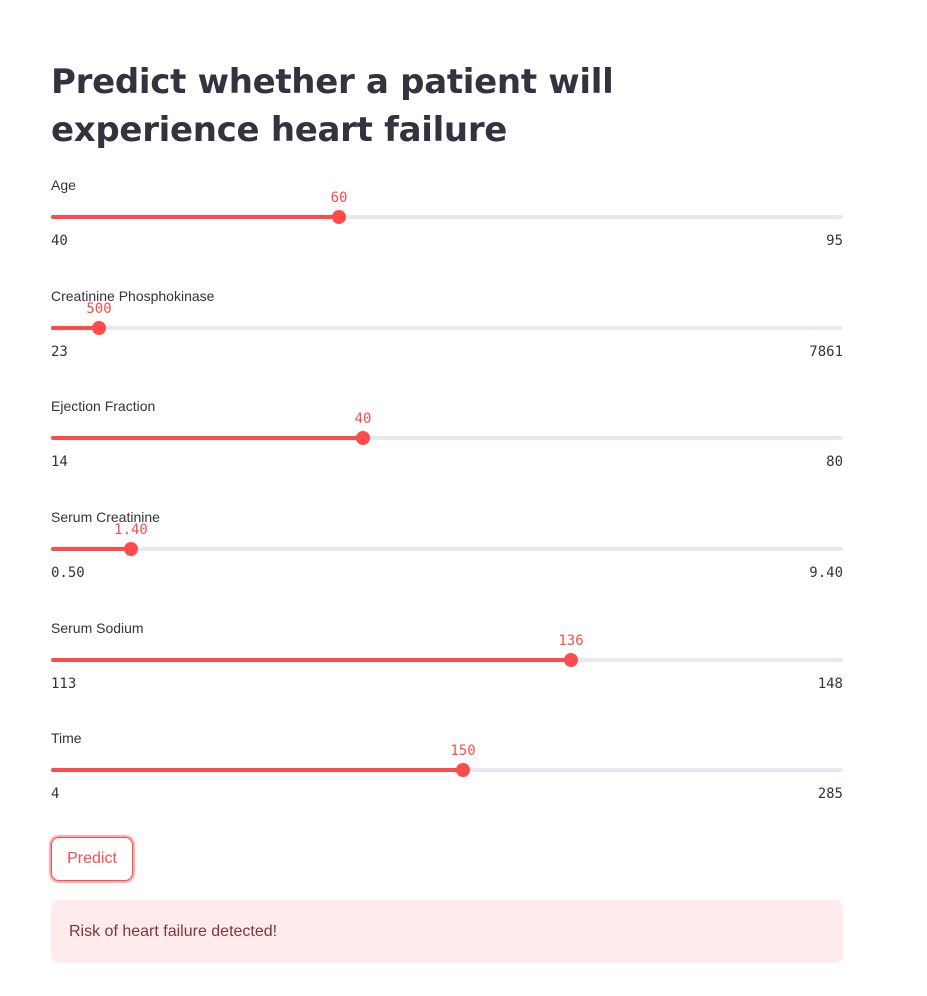 The image size is (927, 996). Describe the element at coordinates (173, 931) in the screenshot. I see `alert-message: Risk of heart failure detected!` at that location.